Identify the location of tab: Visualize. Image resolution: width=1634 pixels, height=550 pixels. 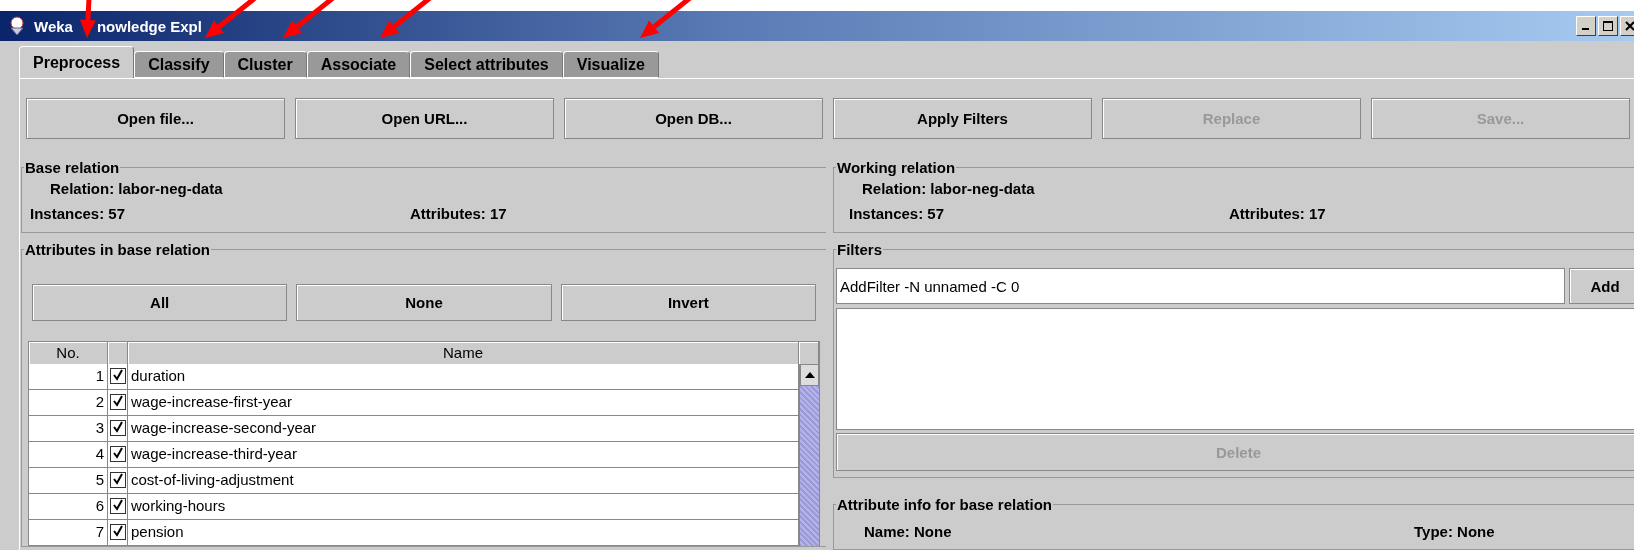
(610, 64).